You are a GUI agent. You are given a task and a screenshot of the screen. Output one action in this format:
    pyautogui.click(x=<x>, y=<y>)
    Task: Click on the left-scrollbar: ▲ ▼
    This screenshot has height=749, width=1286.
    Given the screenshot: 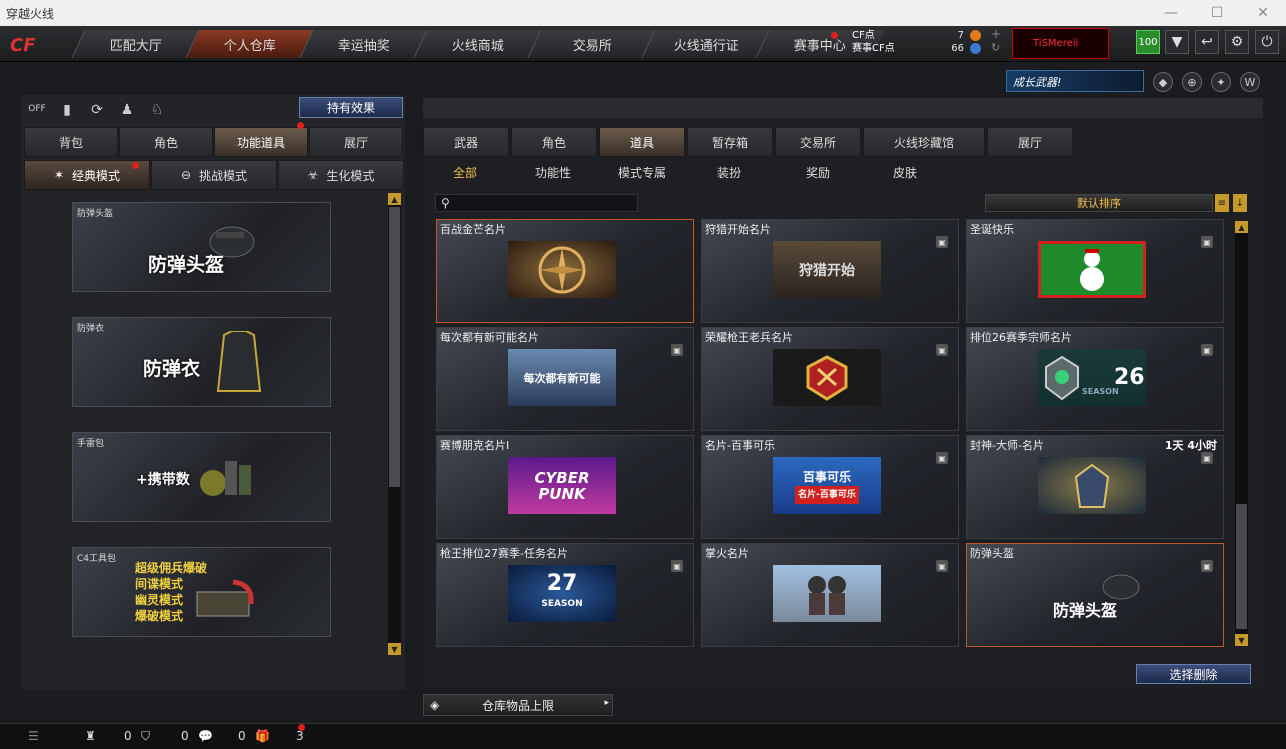 What is the action you would take?
    pyautogui.click(x=394, y=424)
    